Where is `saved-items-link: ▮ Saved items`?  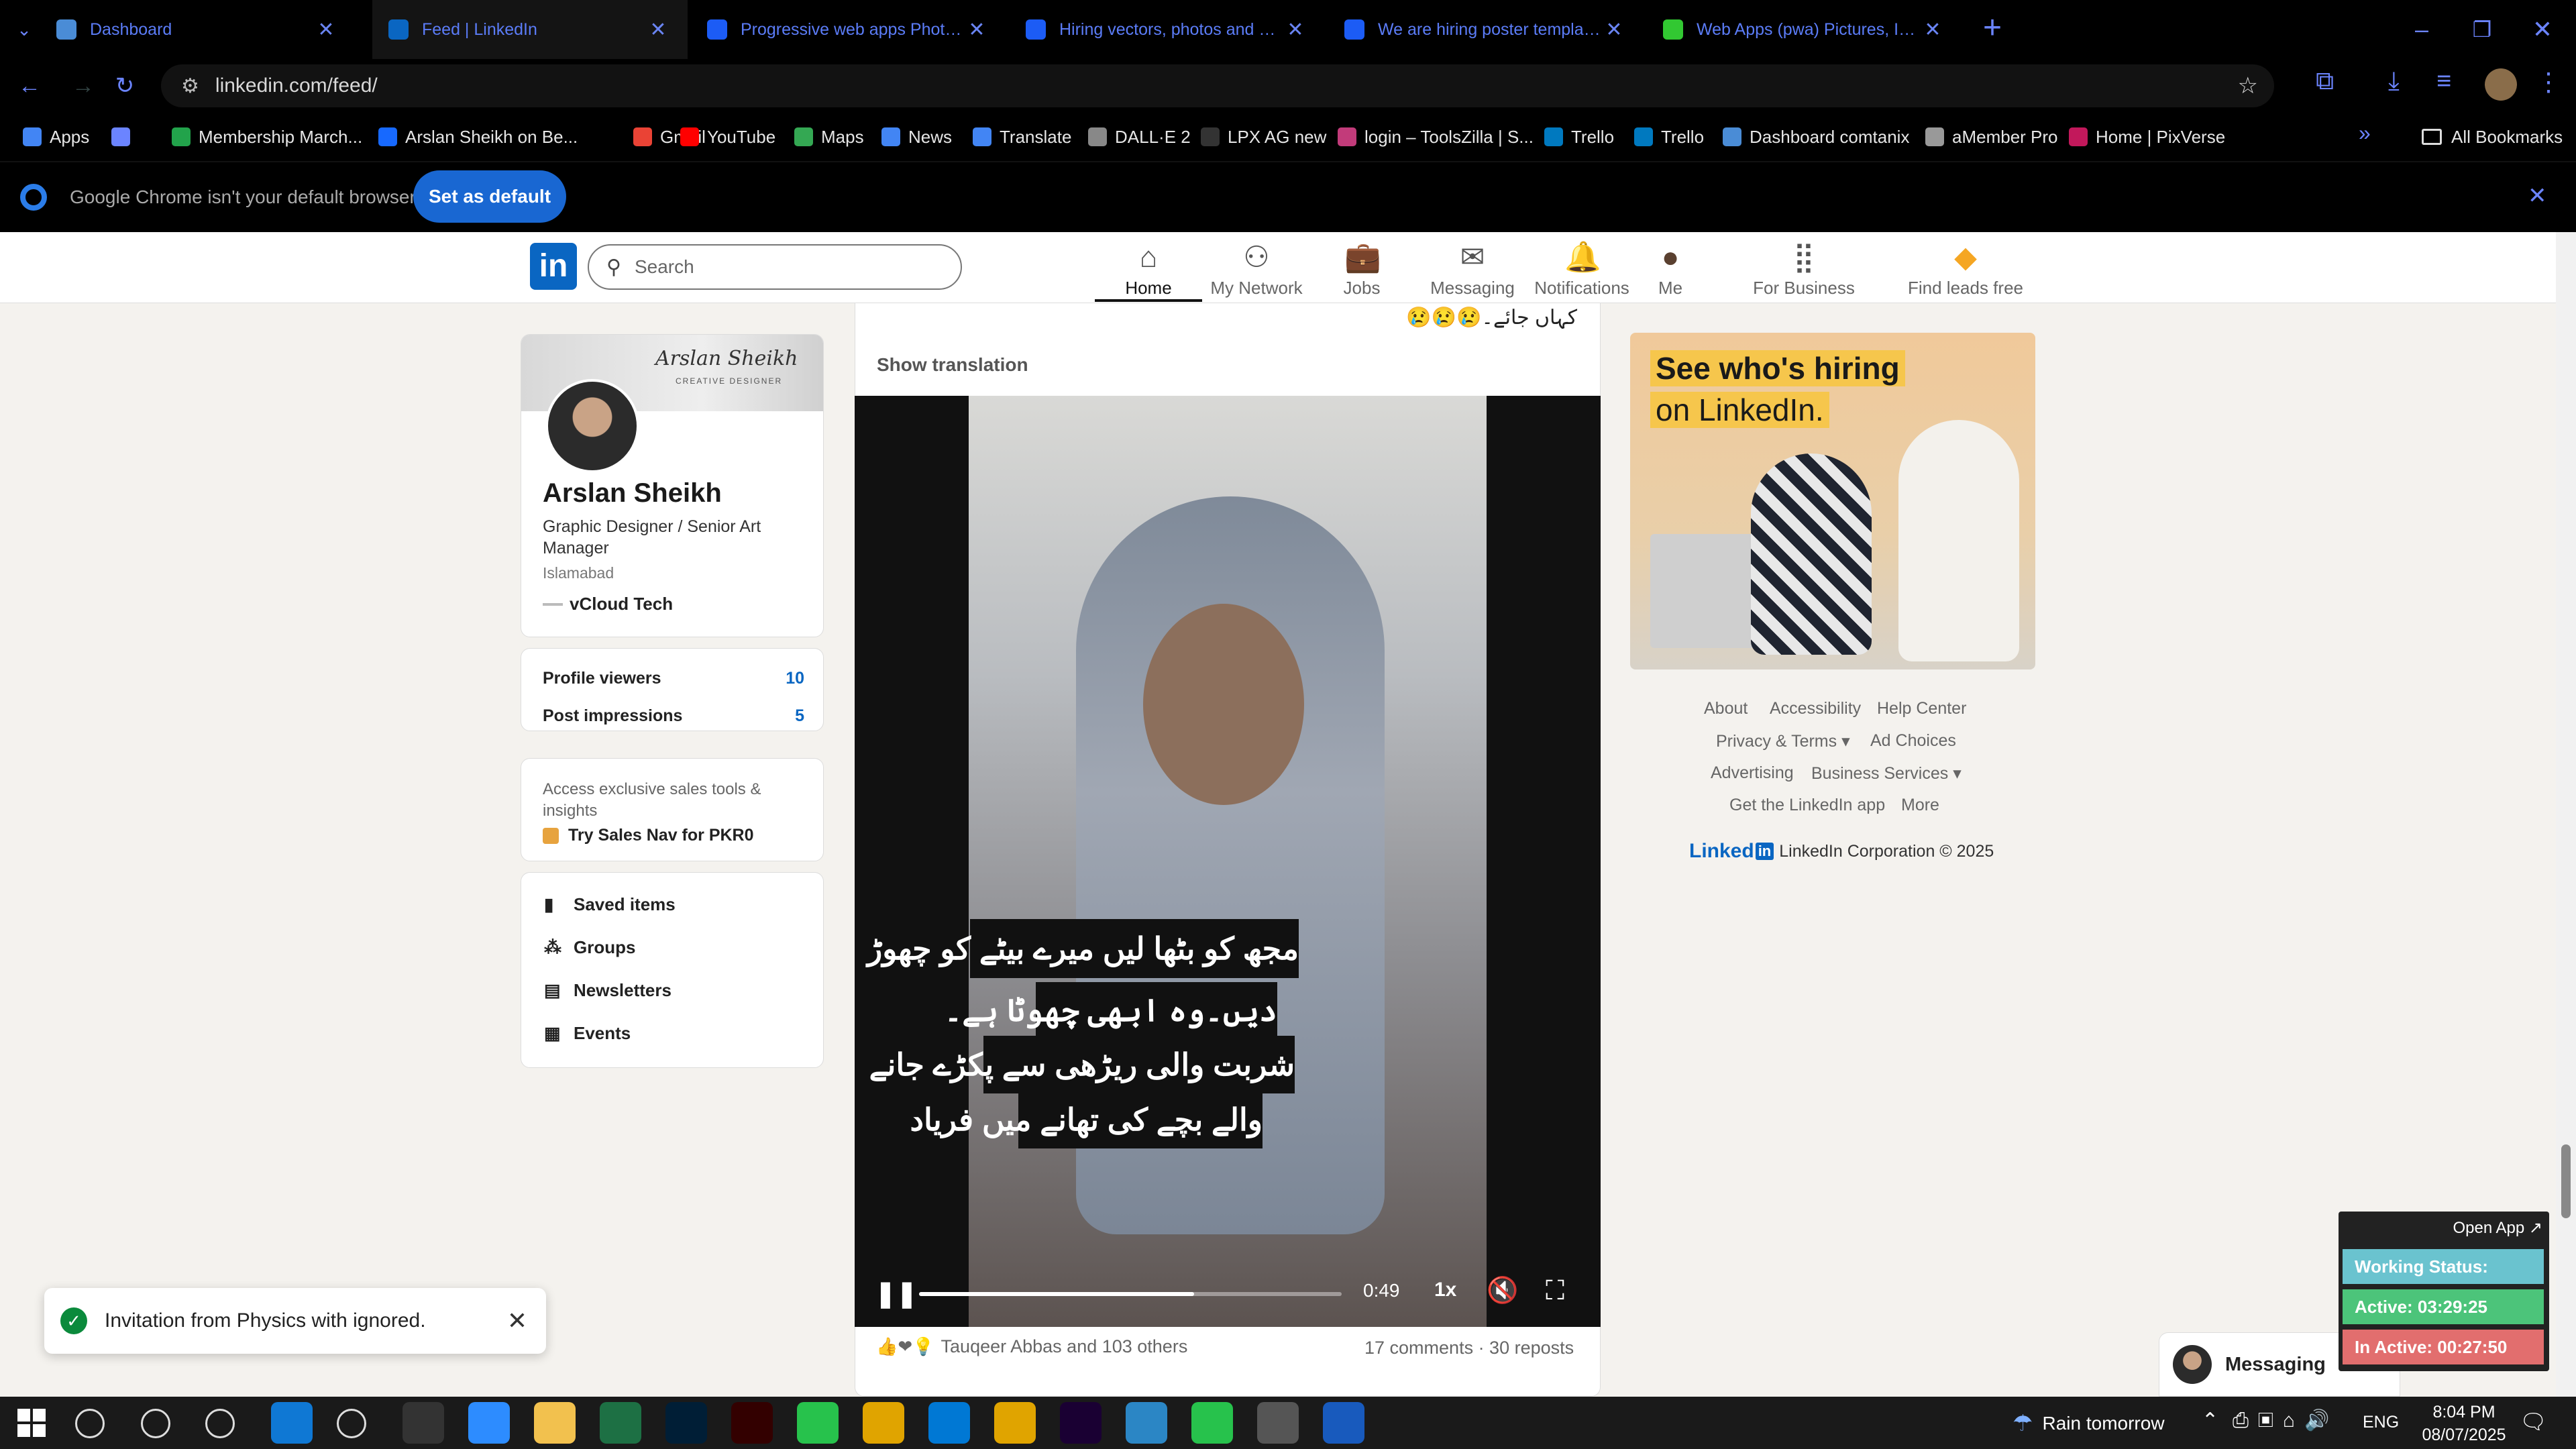
saved-items-link: ▮ Saved items is located at coordinates (672, 904).